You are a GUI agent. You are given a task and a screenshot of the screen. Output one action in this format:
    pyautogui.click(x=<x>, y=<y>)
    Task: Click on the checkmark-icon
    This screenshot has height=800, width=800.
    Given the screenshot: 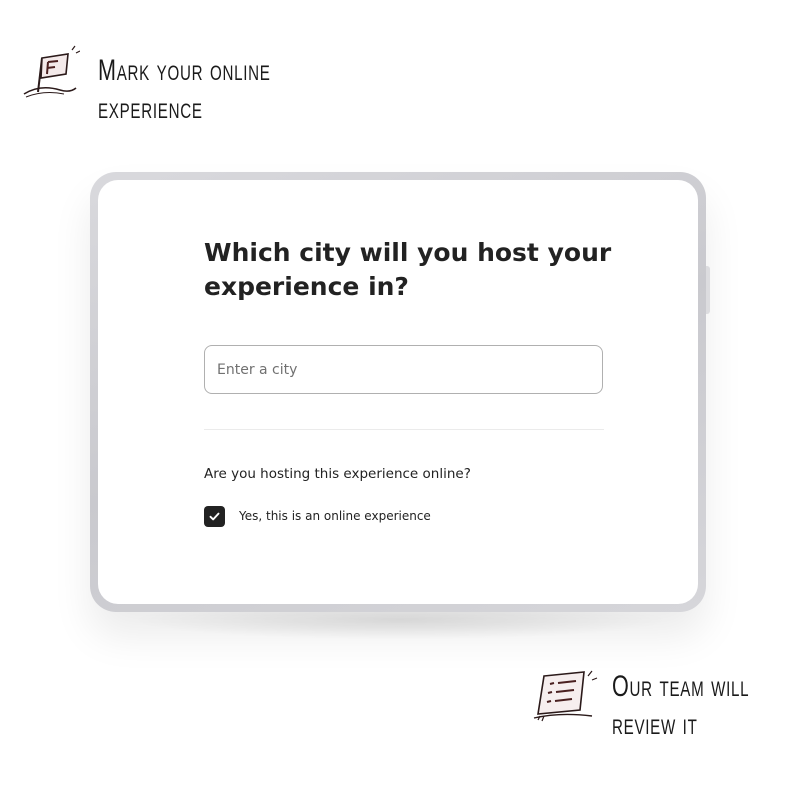 What is the action you would take?
    pyautogui.click(x=214, y=516)
    